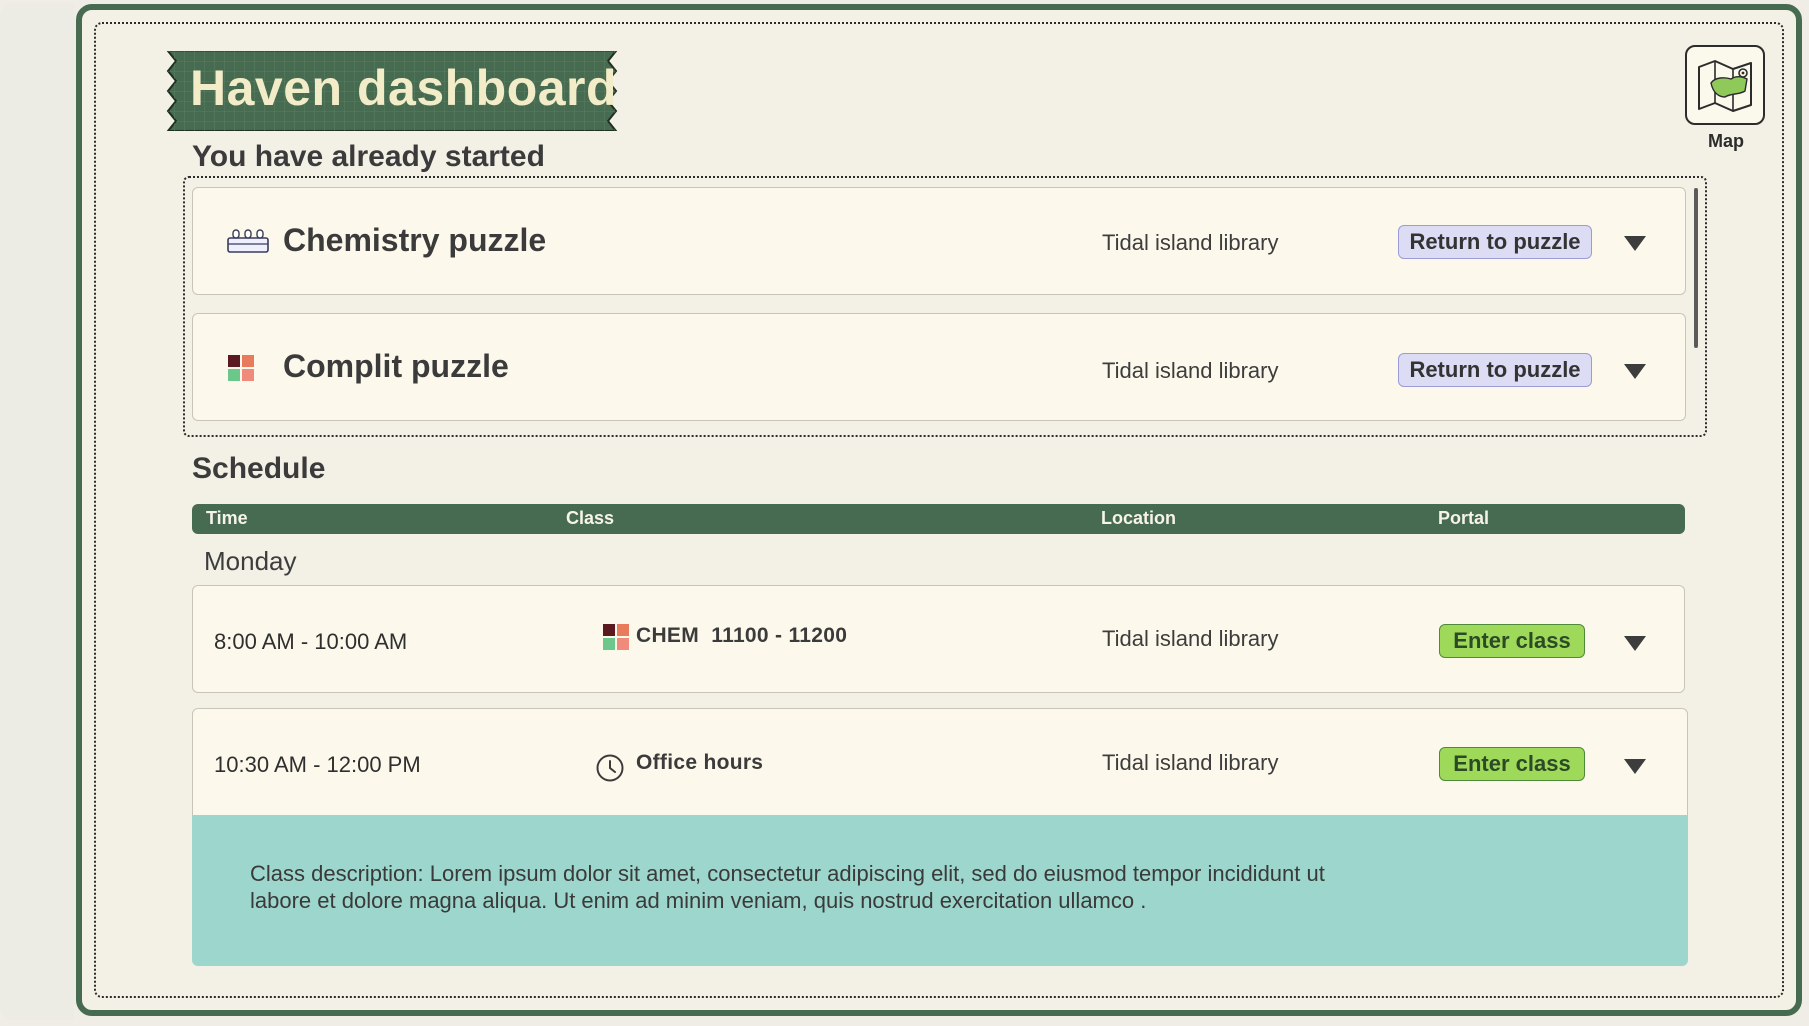 The height and width of the screenshot is (1026, 1809). Describe the element at coordinates (938, 519) in the screenshot. I see `schedule-table-header: Time Class Location Portal` at that location.